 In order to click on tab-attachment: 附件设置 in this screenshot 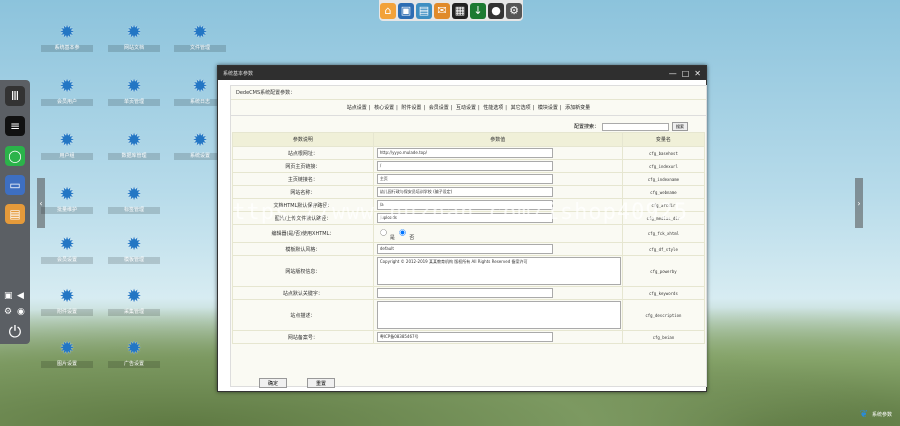, I will do `click(411, 108)`.